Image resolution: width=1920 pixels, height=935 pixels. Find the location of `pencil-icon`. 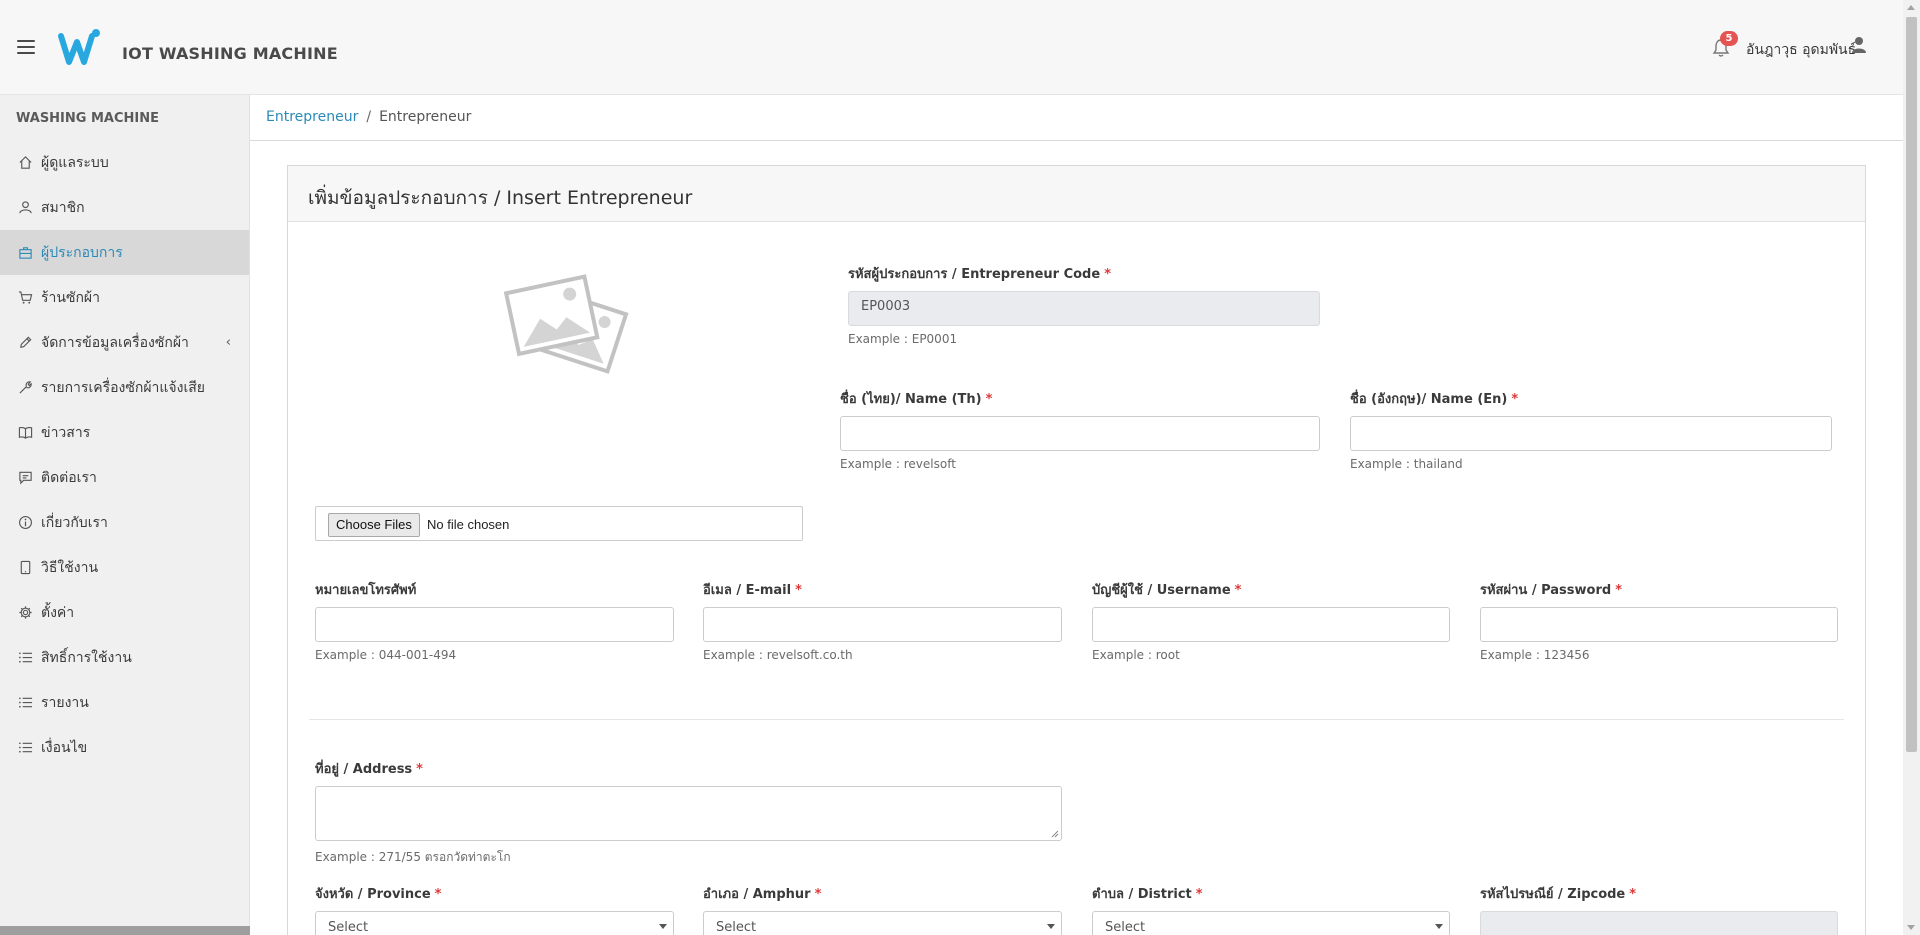

pencil-icon is located at coordinates (25, 343).